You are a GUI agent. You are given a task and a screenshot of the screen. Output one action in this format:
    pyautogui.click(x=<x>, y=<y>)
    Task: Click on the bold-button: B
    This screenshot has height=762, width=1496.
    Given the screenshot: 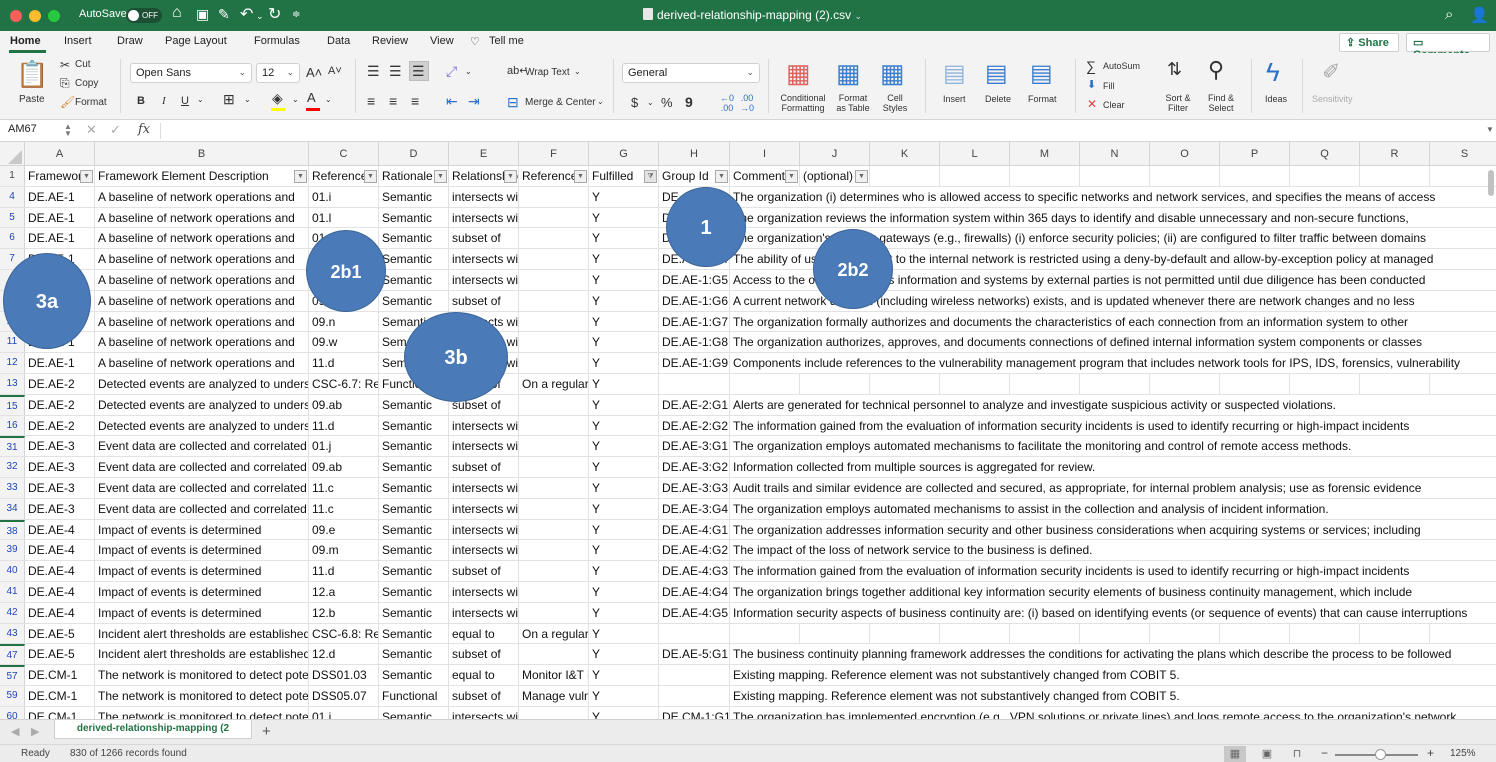 What is the action you would take?
    pyautogui.click(x=141, y=101)
    